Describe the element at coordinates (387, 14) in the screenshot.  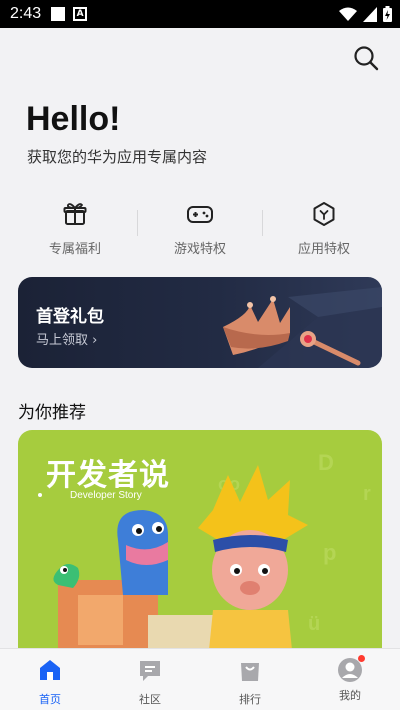
I see `battery-charging-icon` at that location.